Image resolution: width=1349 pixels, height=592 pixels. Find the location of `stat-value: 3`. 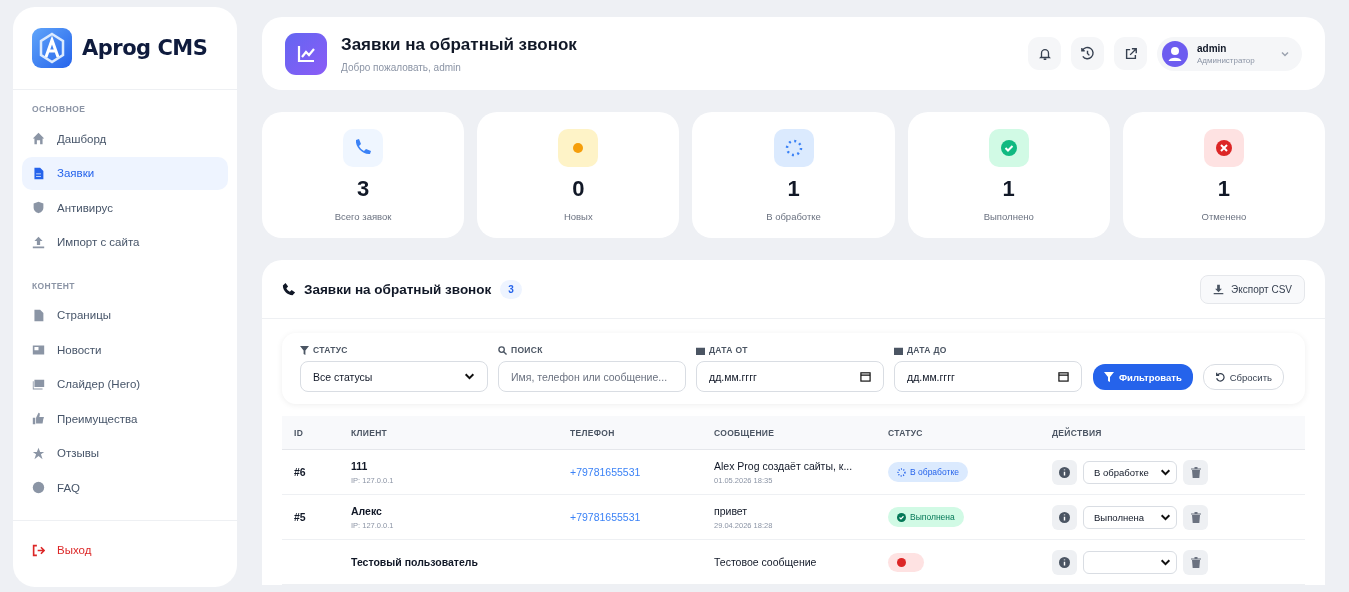

stat-value: 3 is located at coordinates (363, 189).